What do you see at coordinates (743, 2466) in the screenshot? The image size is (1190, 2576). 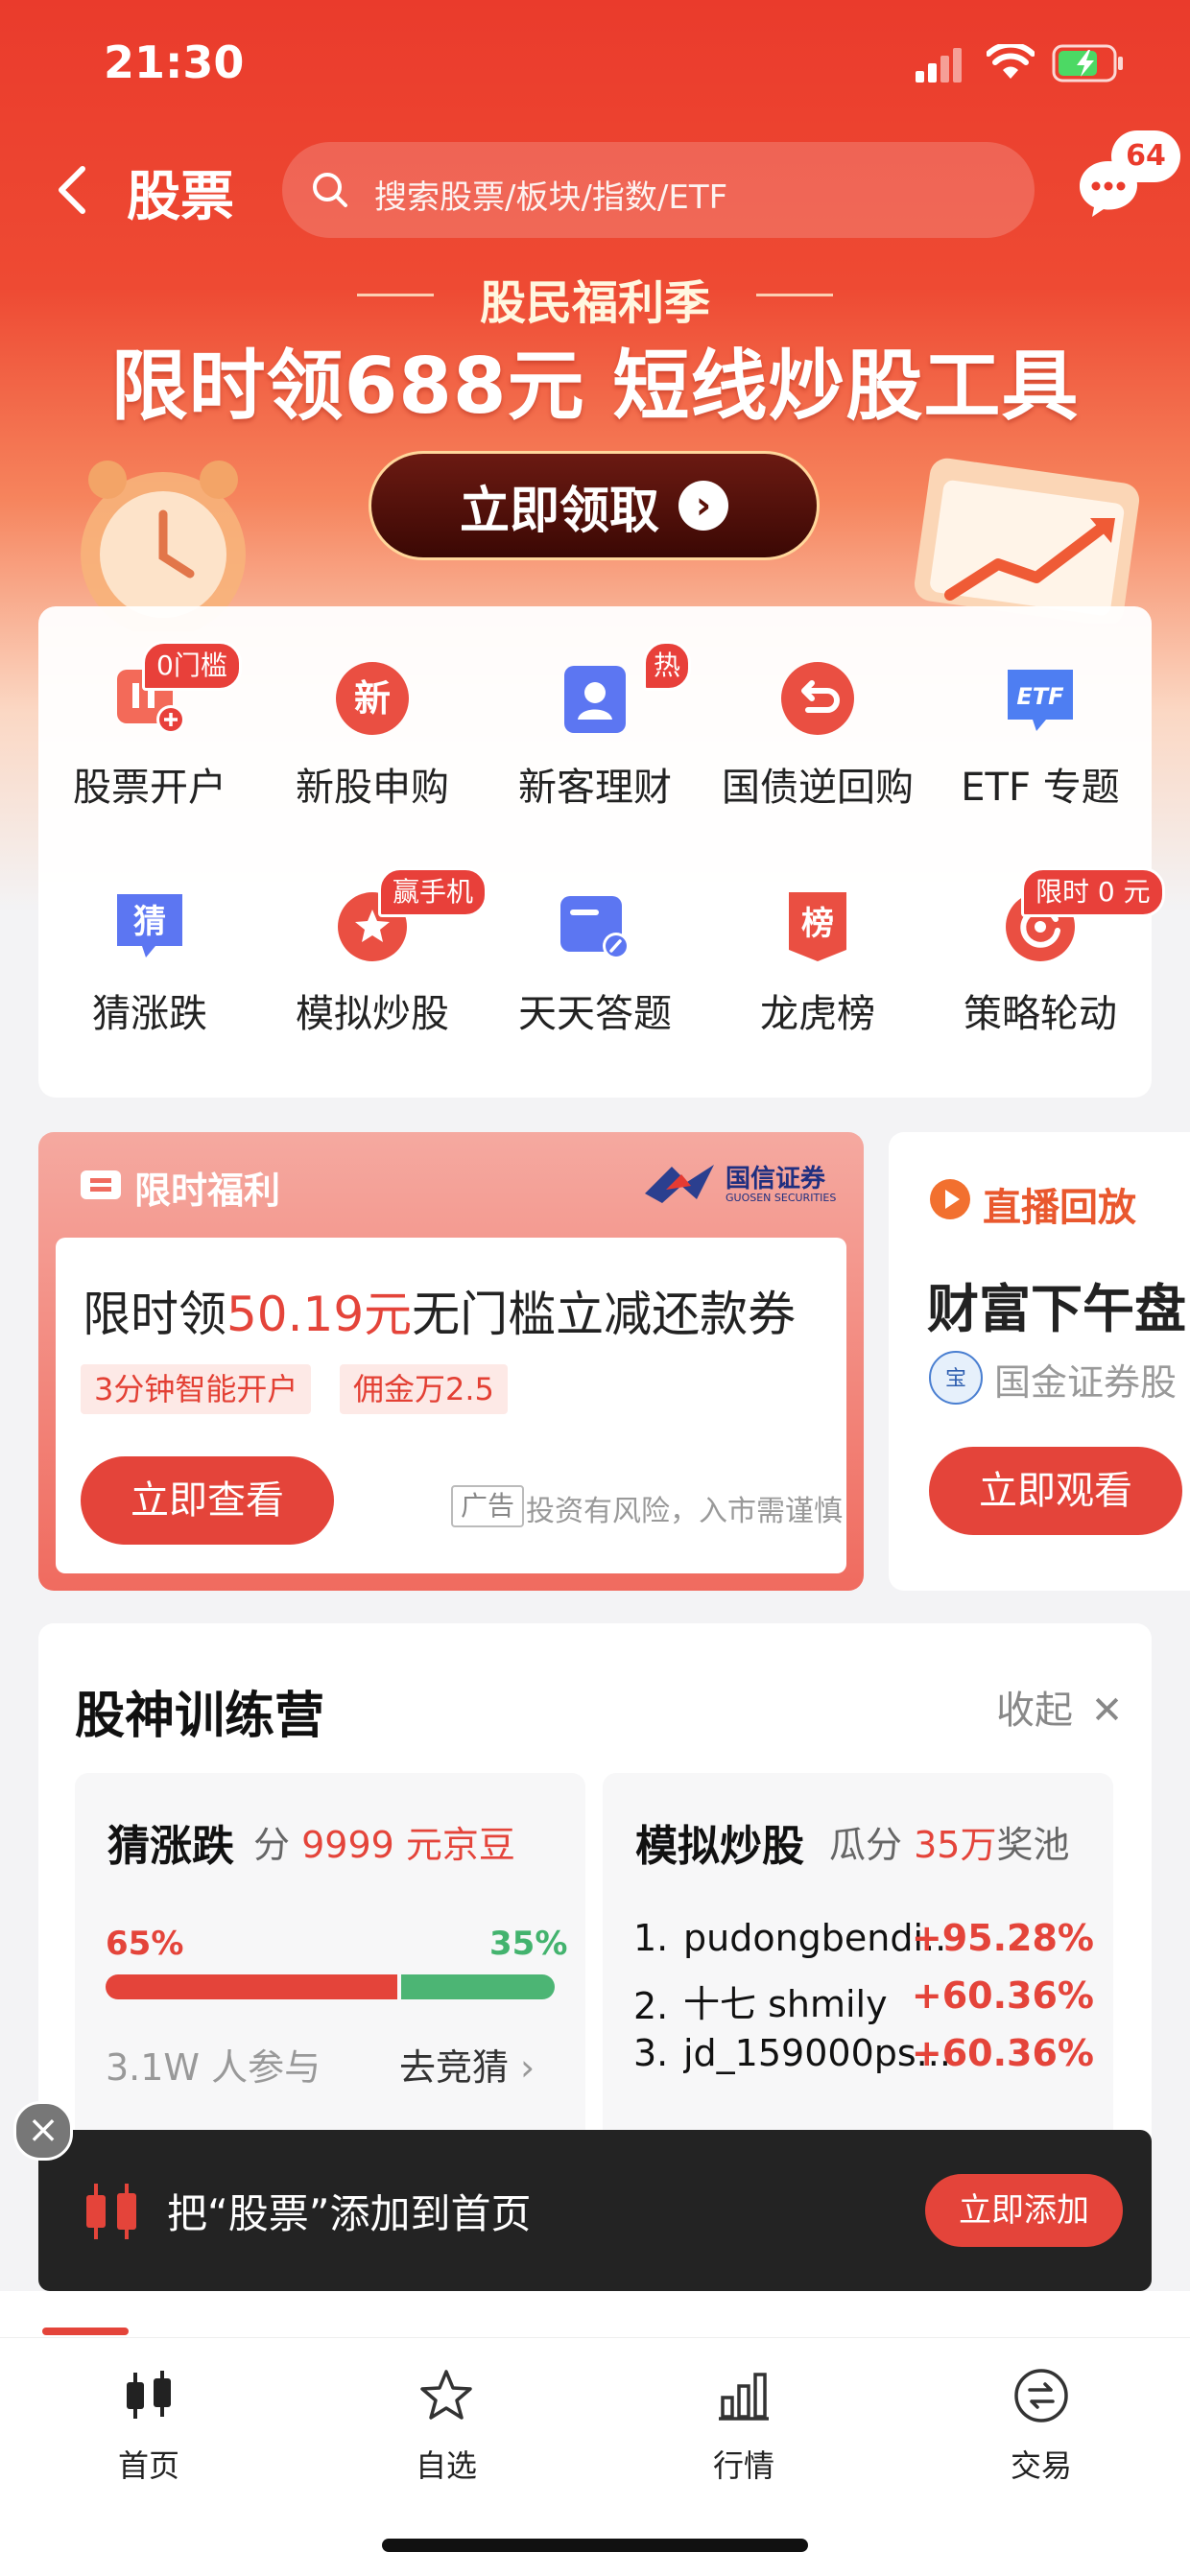 I see `nav-label: 行情` at bounding box center [743, 2466].